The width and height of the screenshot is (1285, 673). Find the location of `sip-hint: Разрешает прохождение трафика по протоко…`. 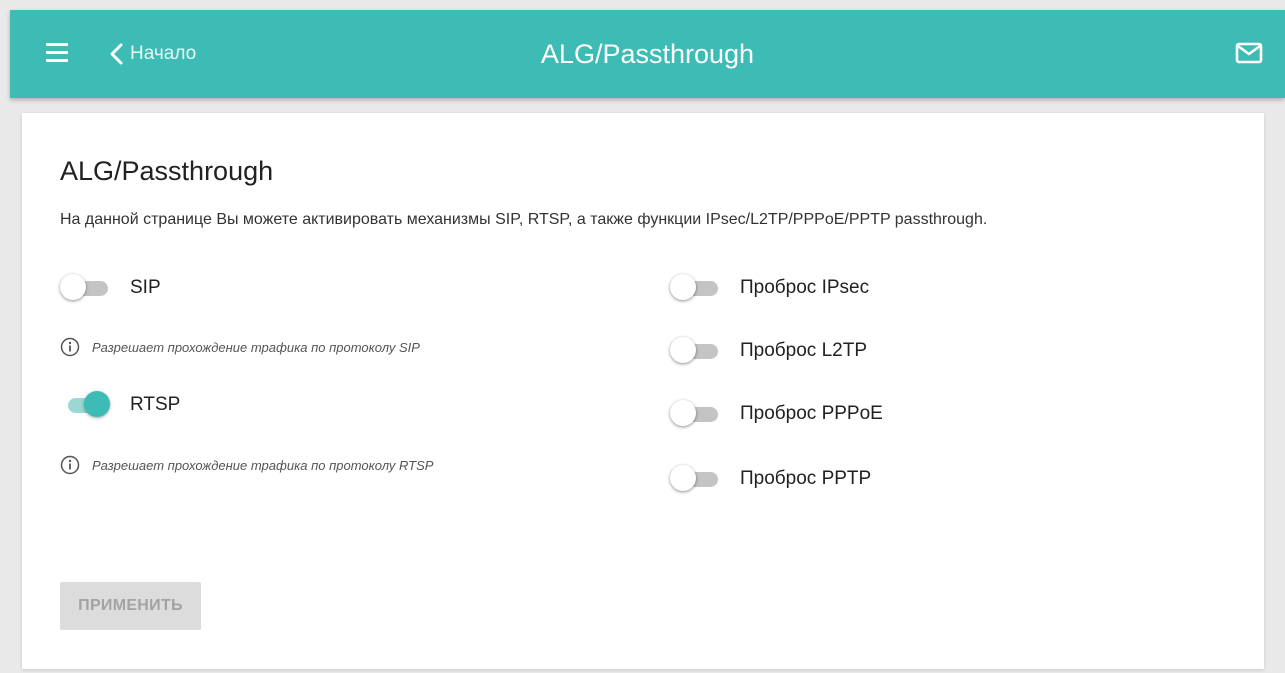

sip-hint: Разрешает прохождение трафика по протоко… is located at coordinates (240, 347).